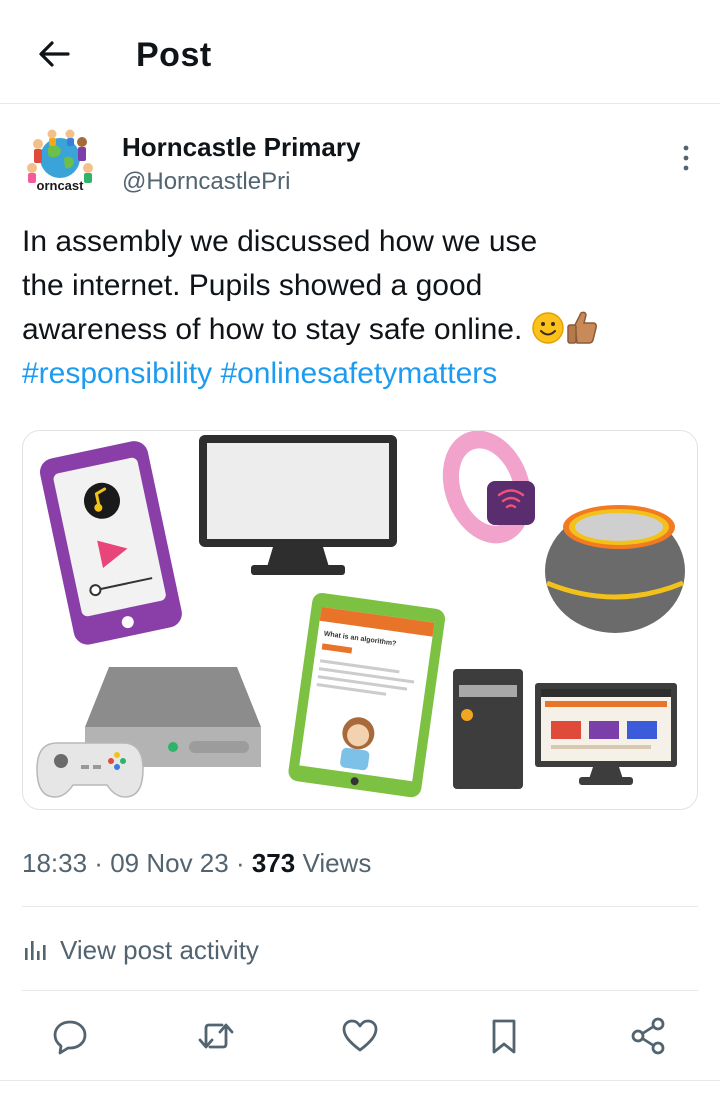 The height and width of the screenshot is (1109, 720). I want to click on bookmark-icon, so click(504, 1036).